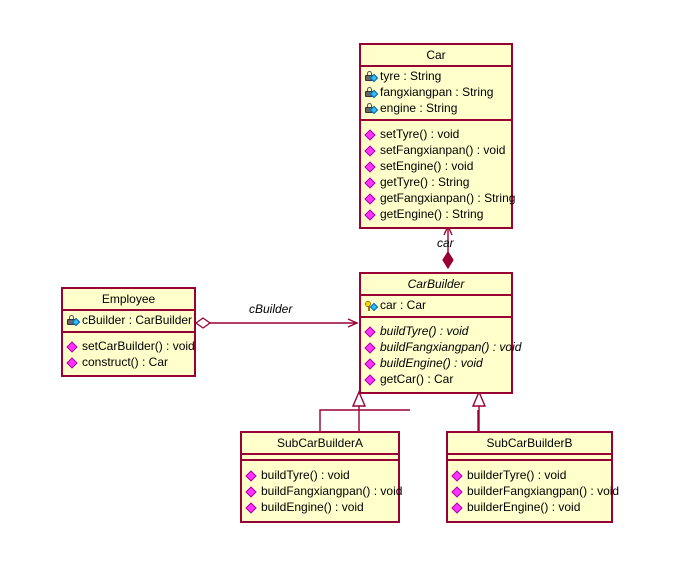  I want to click on method-label: getTyre() : String, so click(425, 182).